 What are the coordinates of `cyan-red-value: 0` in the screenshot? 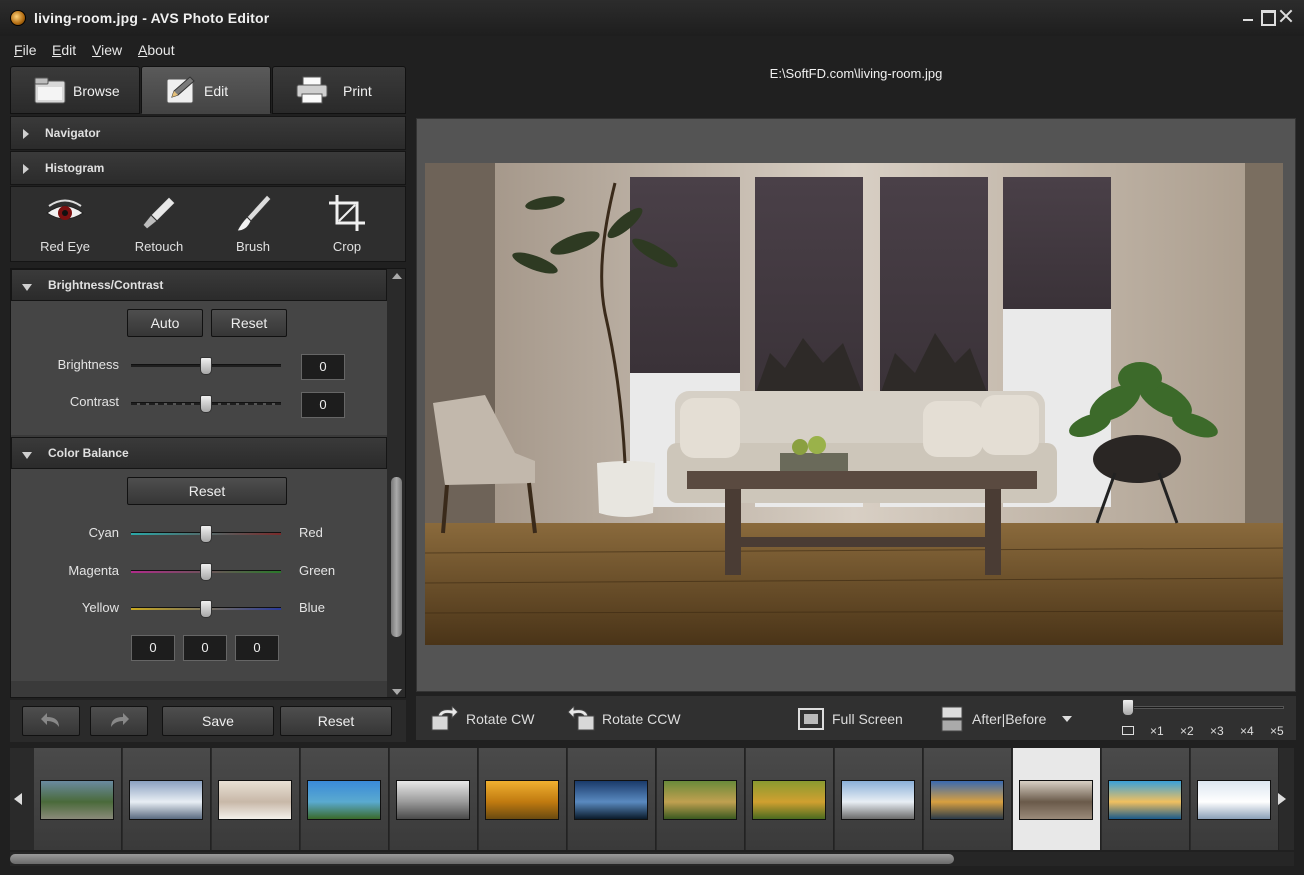 It's located at (153, 648).